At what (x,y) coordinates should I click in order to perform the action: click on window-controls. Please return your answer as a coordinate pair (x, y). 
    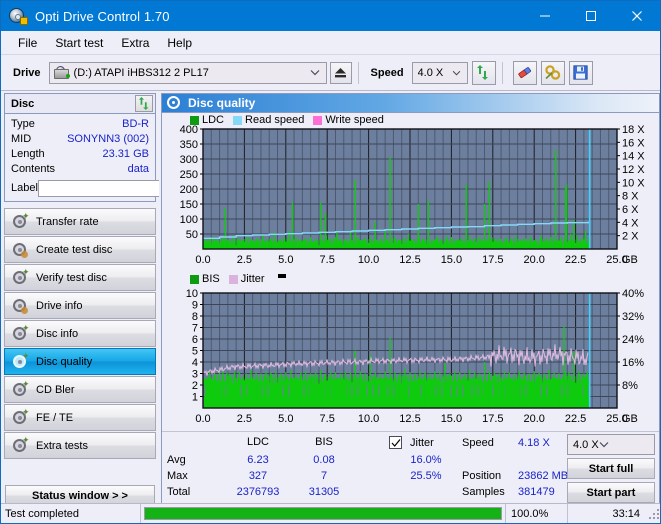
    Looking at the image, I should click on (591, 16).